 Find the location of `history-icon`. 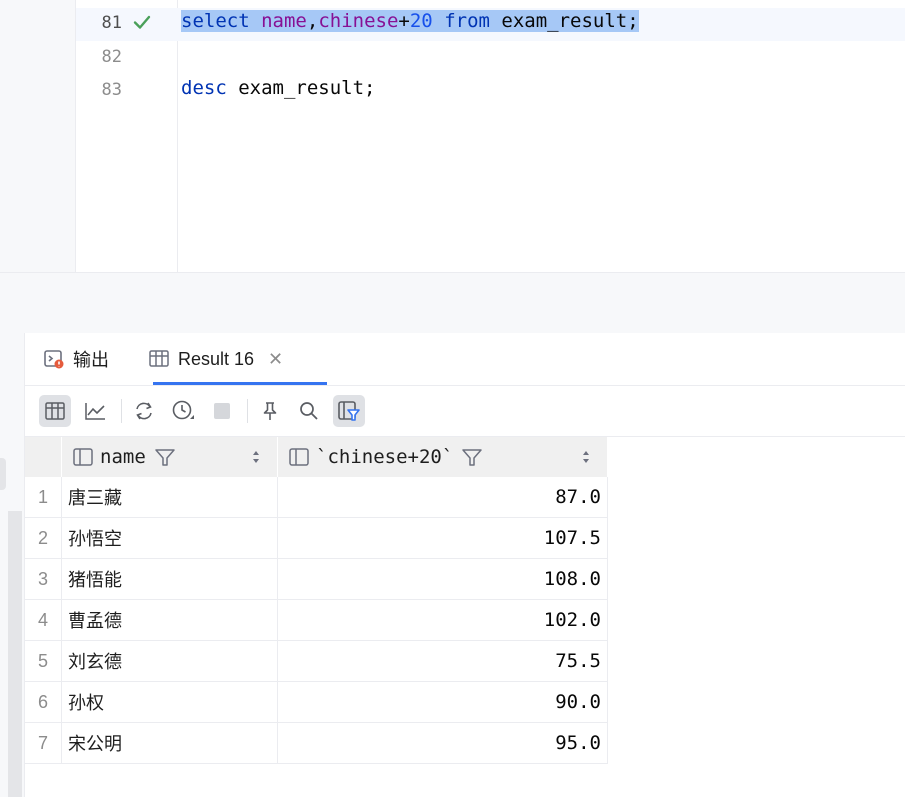

history-icon is located at coordinates (183, 411).